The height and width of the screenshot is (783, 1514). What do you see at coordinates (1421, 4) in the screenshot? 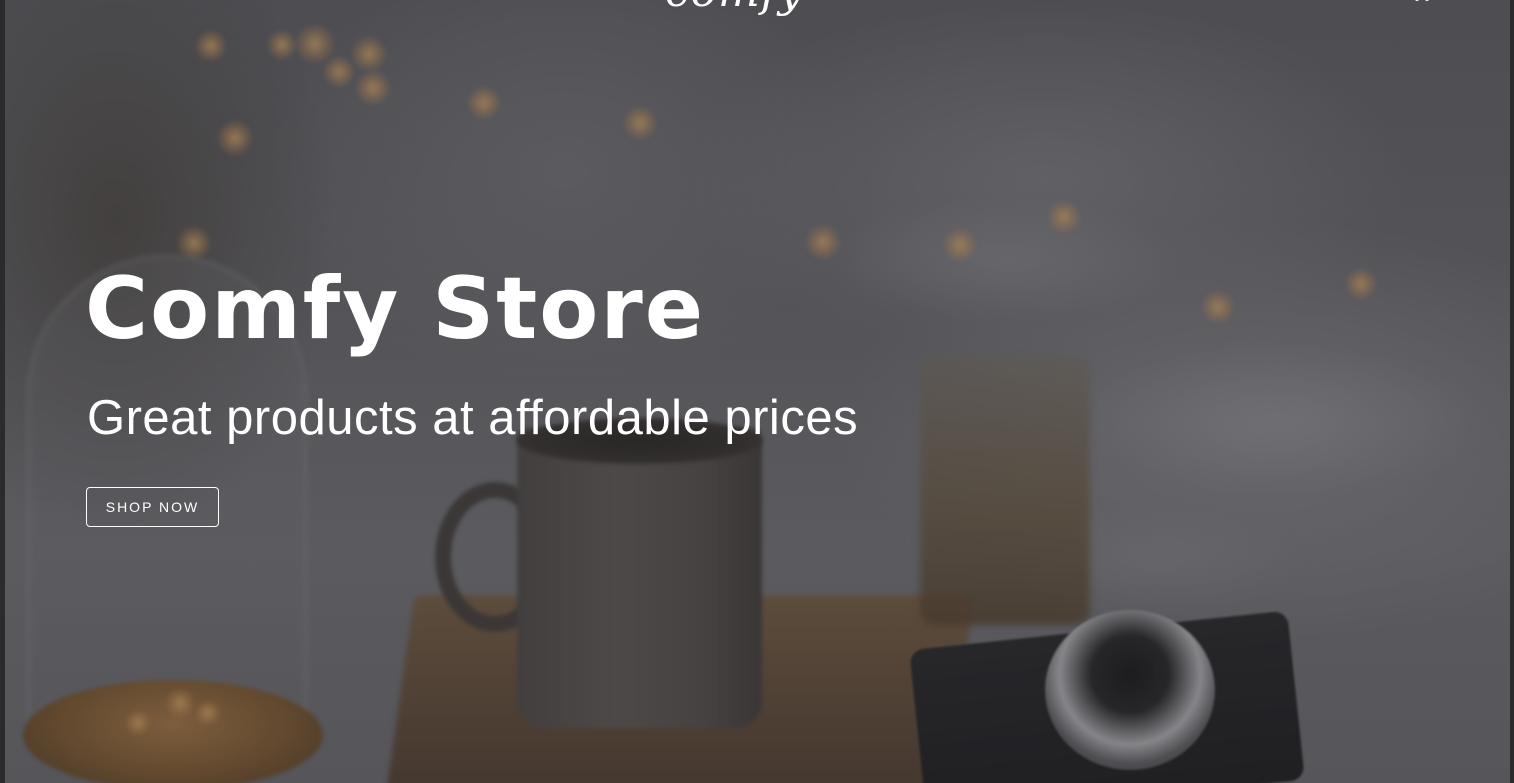
I see `cart-icon` at bounding box center [1421, 4].